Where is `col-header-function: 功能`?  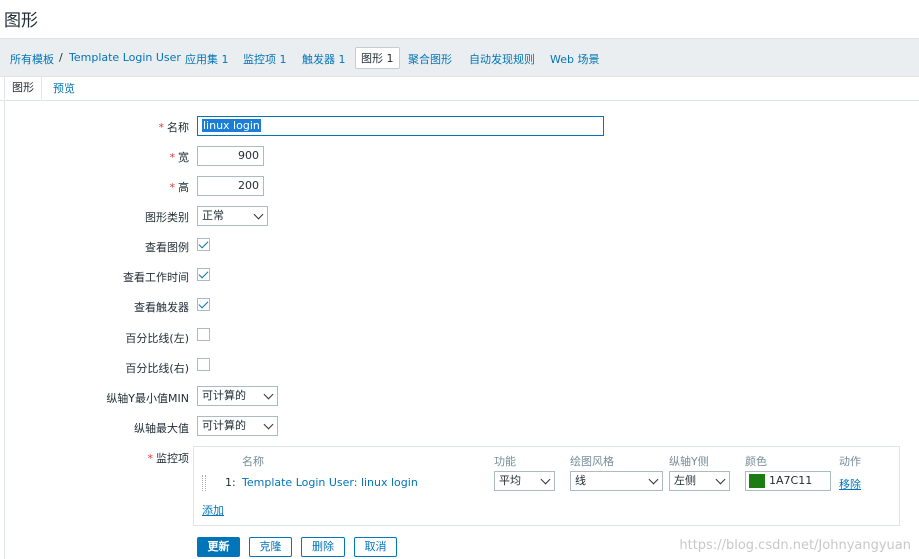
col-header-function: 功能 is located at coordinates (505, 461).